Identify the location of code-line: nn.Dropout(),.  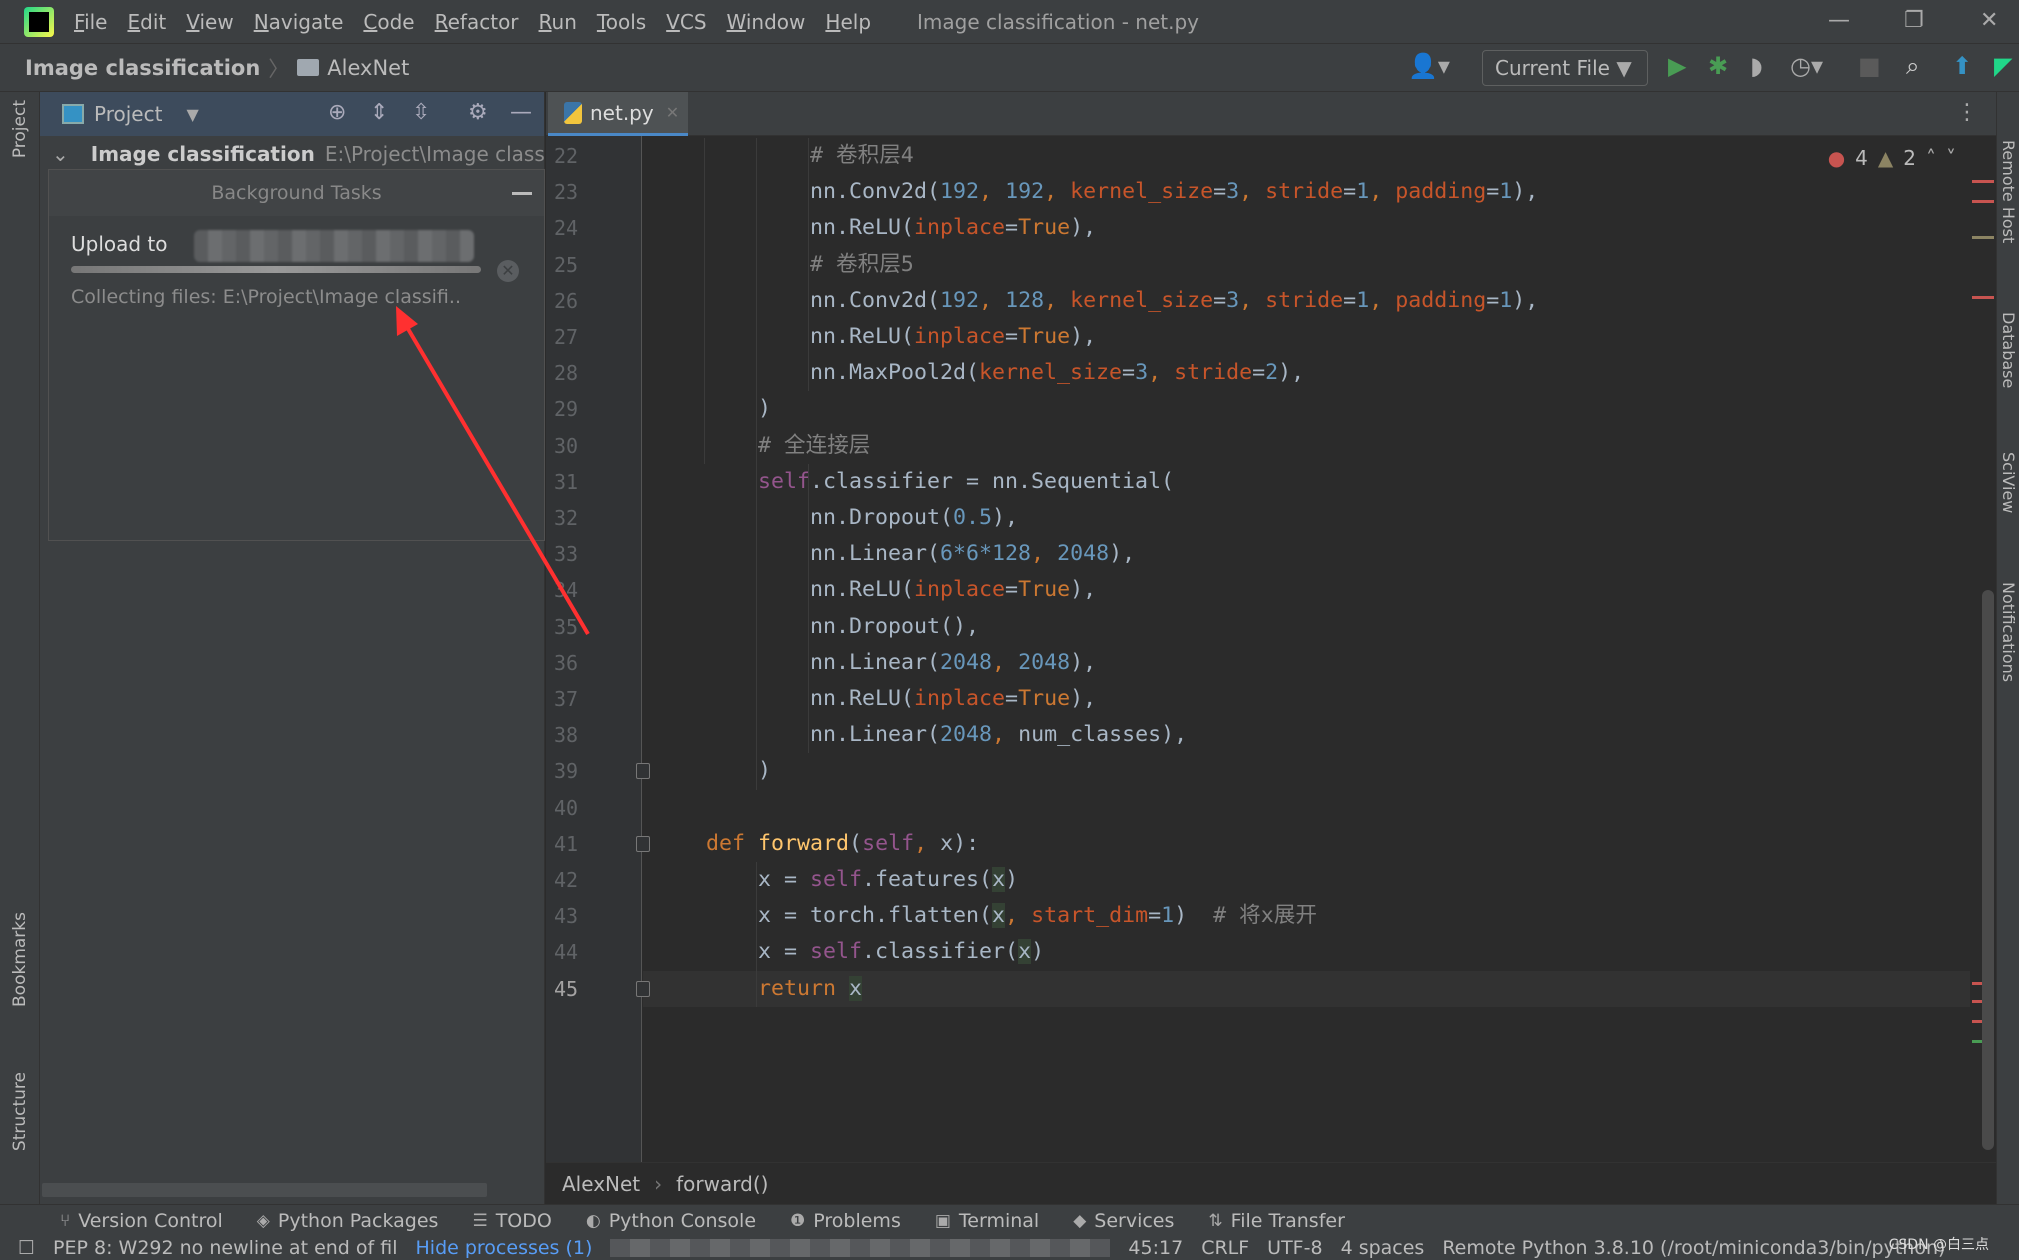
(816, 627).